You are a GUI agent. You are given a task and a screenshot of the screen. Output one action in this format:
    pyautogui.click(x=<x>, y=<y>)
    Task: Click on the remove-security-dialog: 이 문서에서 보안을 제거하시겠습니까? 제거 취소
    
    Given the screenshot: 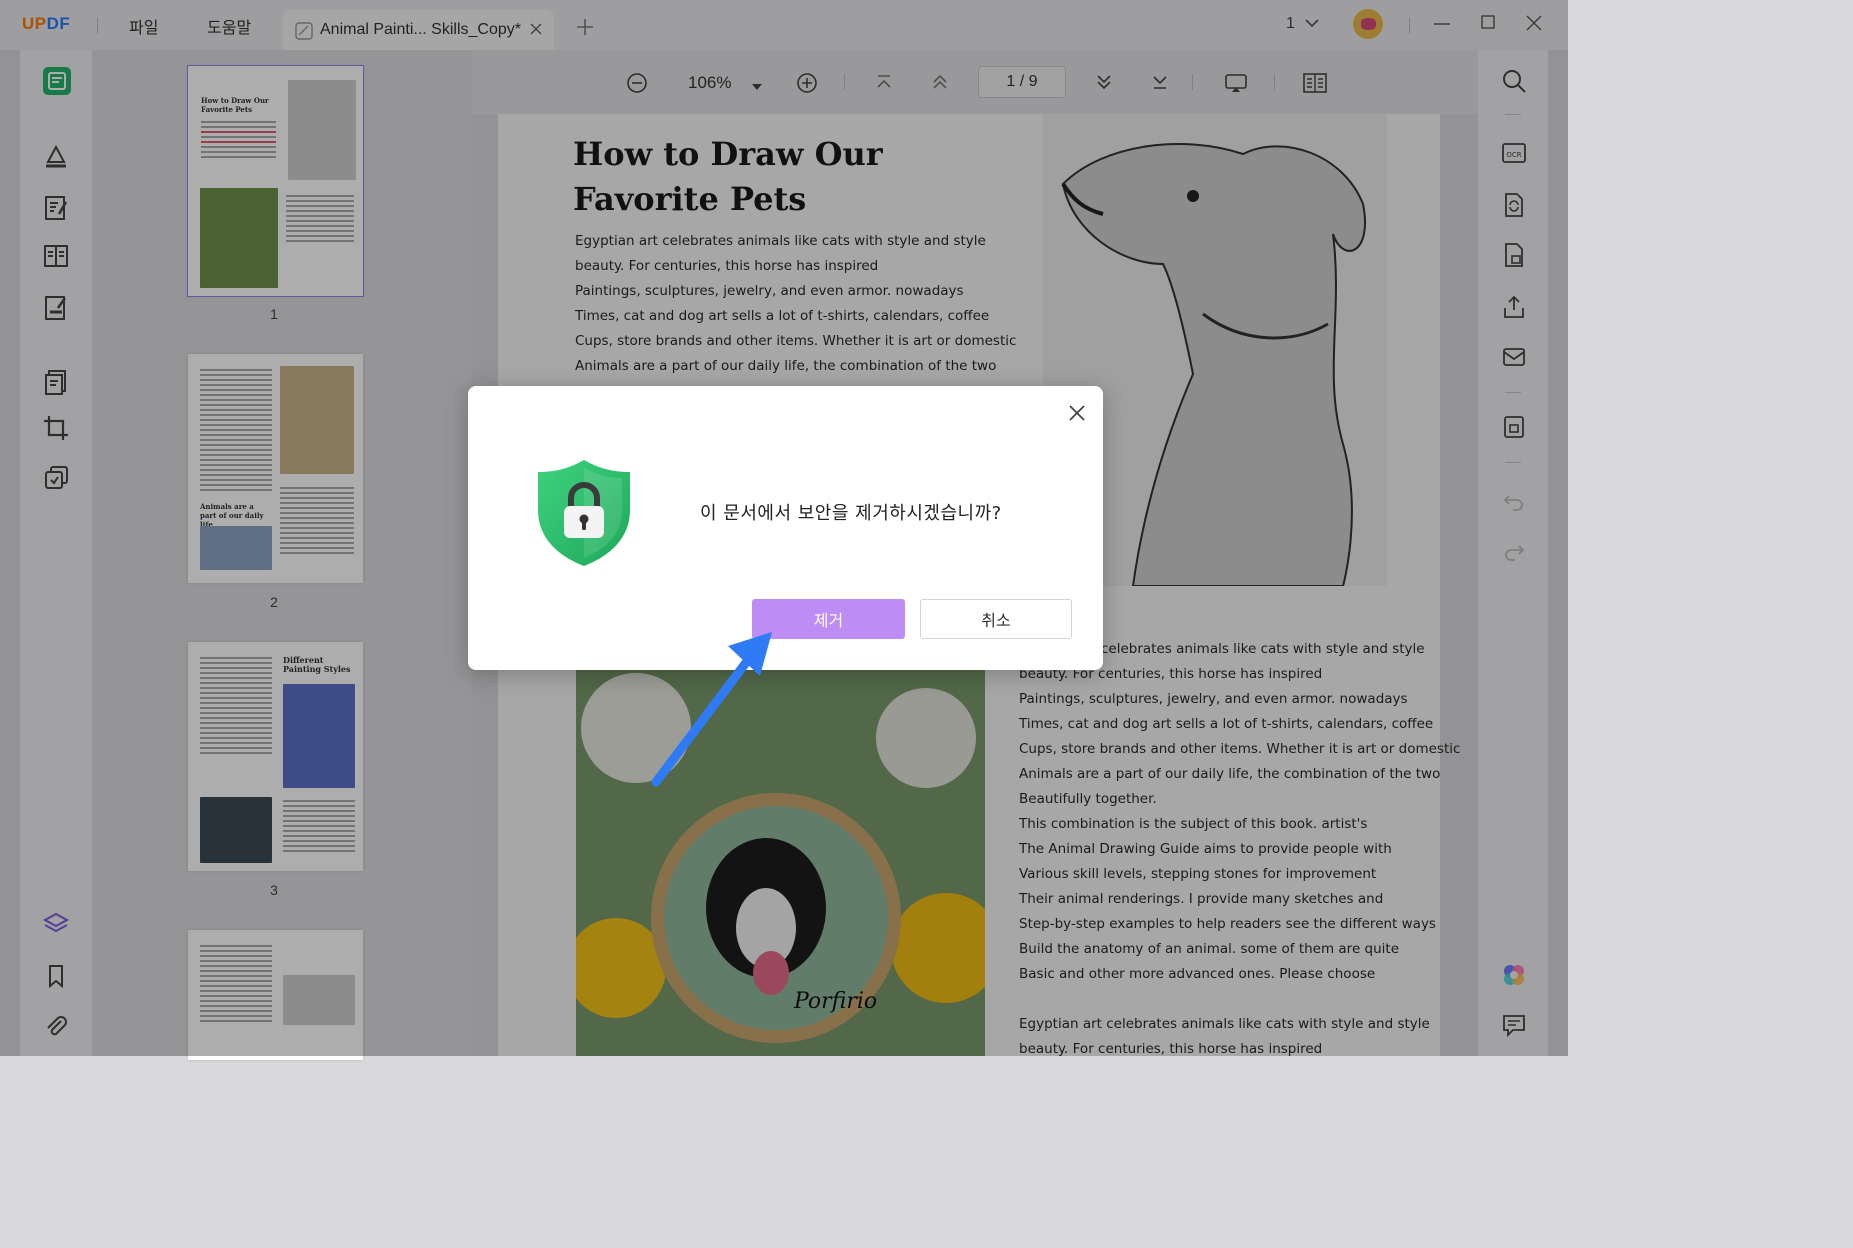 What is the action you would take?
    pyautogui.click(x=785, y=528)
    